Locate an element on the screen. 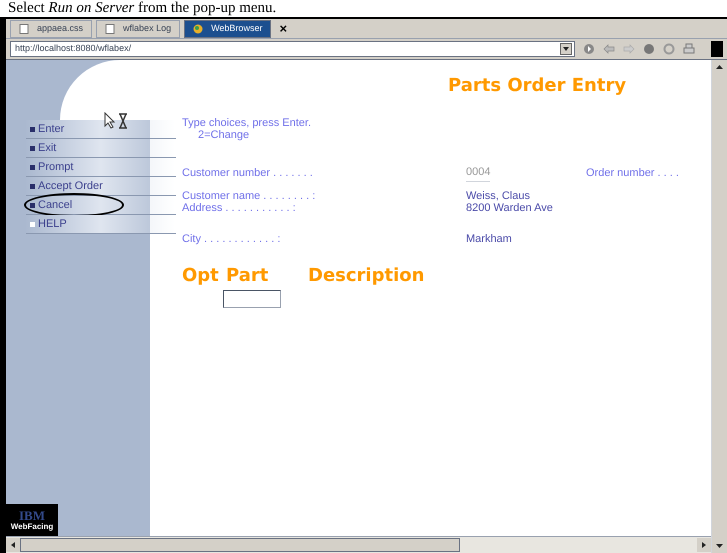 Image resolution: width=727 pixels, height=553 pixels. toolbar-block is located at coordinates (717, 49).